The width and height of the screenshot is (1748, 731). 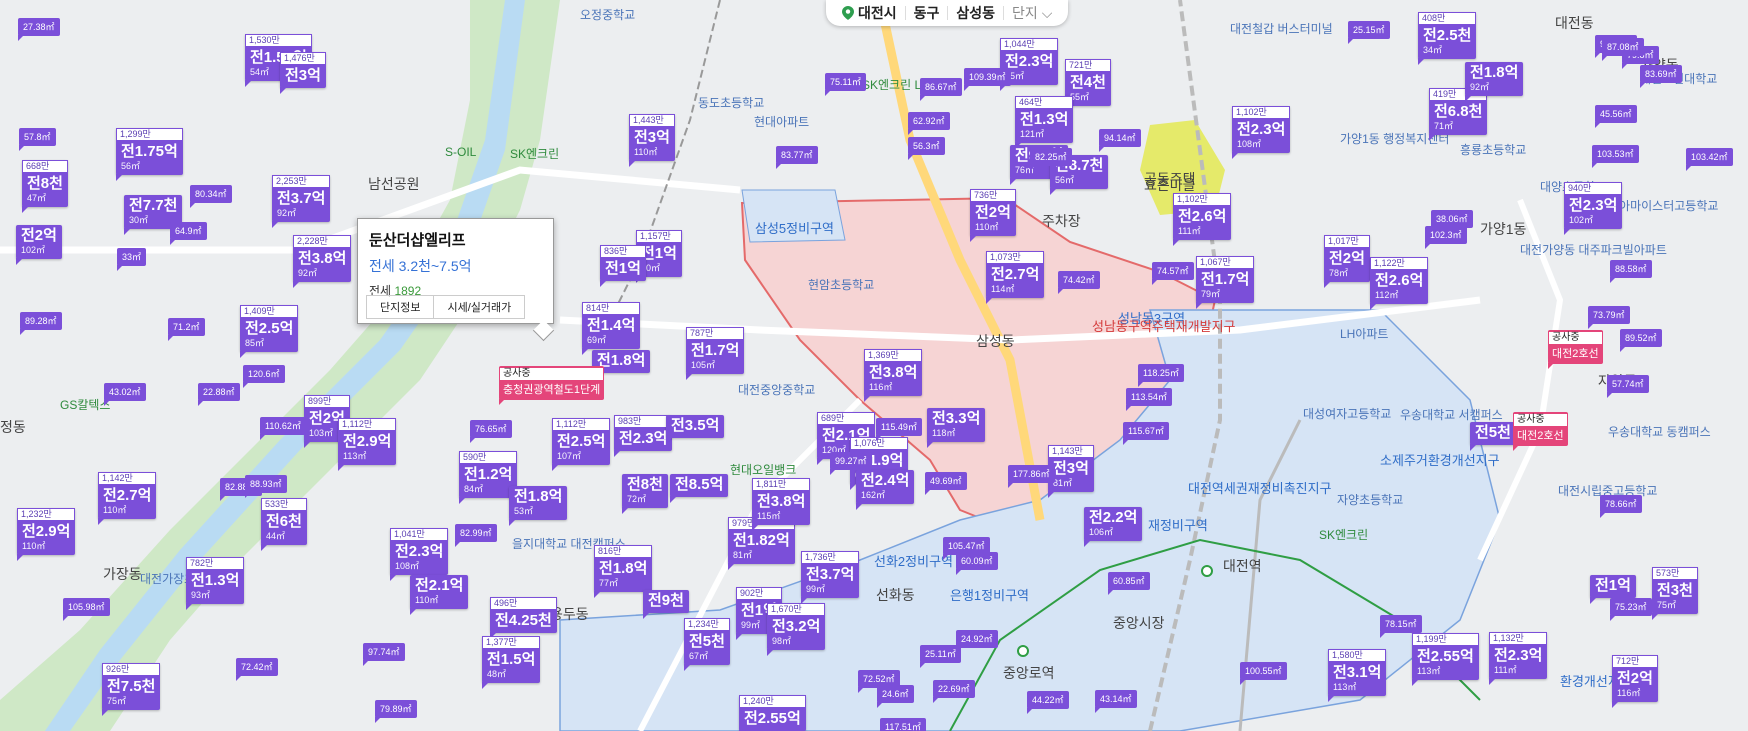 What do you see at coordinates (269, 331) in the screenshot?
I see `price-marker: 1,409만 전2.5억 85㎡` at bounding box center [269, 331].